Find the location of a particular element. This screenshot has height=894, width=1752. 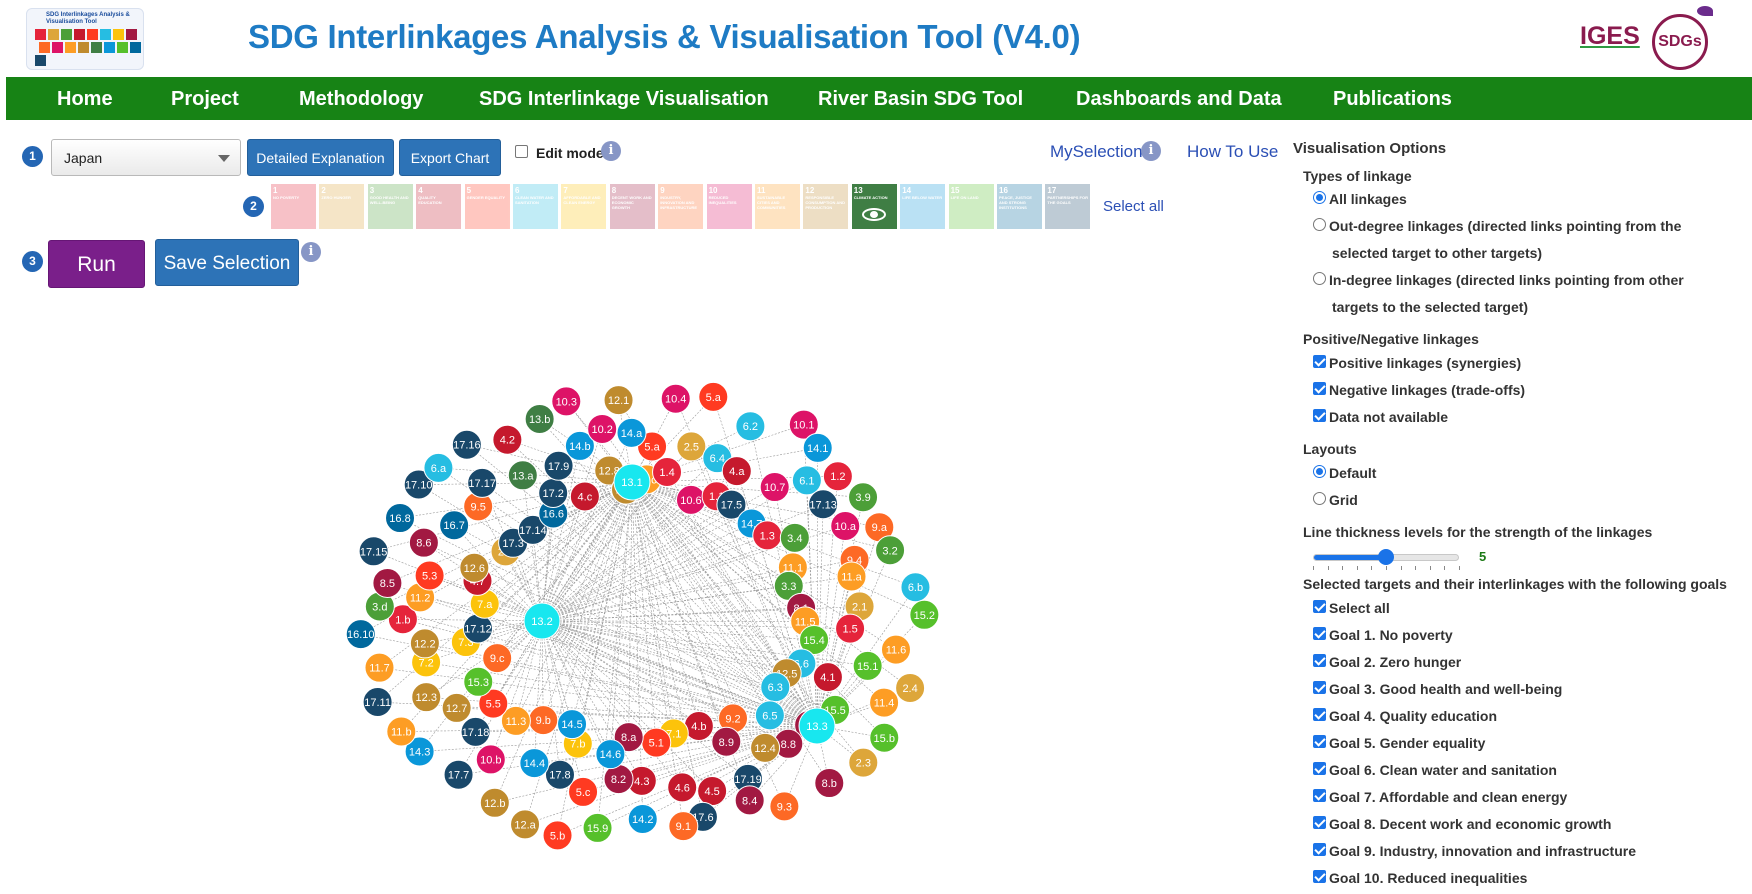

target-node-17.11: 17.11 is located at coordinates (377, 701).